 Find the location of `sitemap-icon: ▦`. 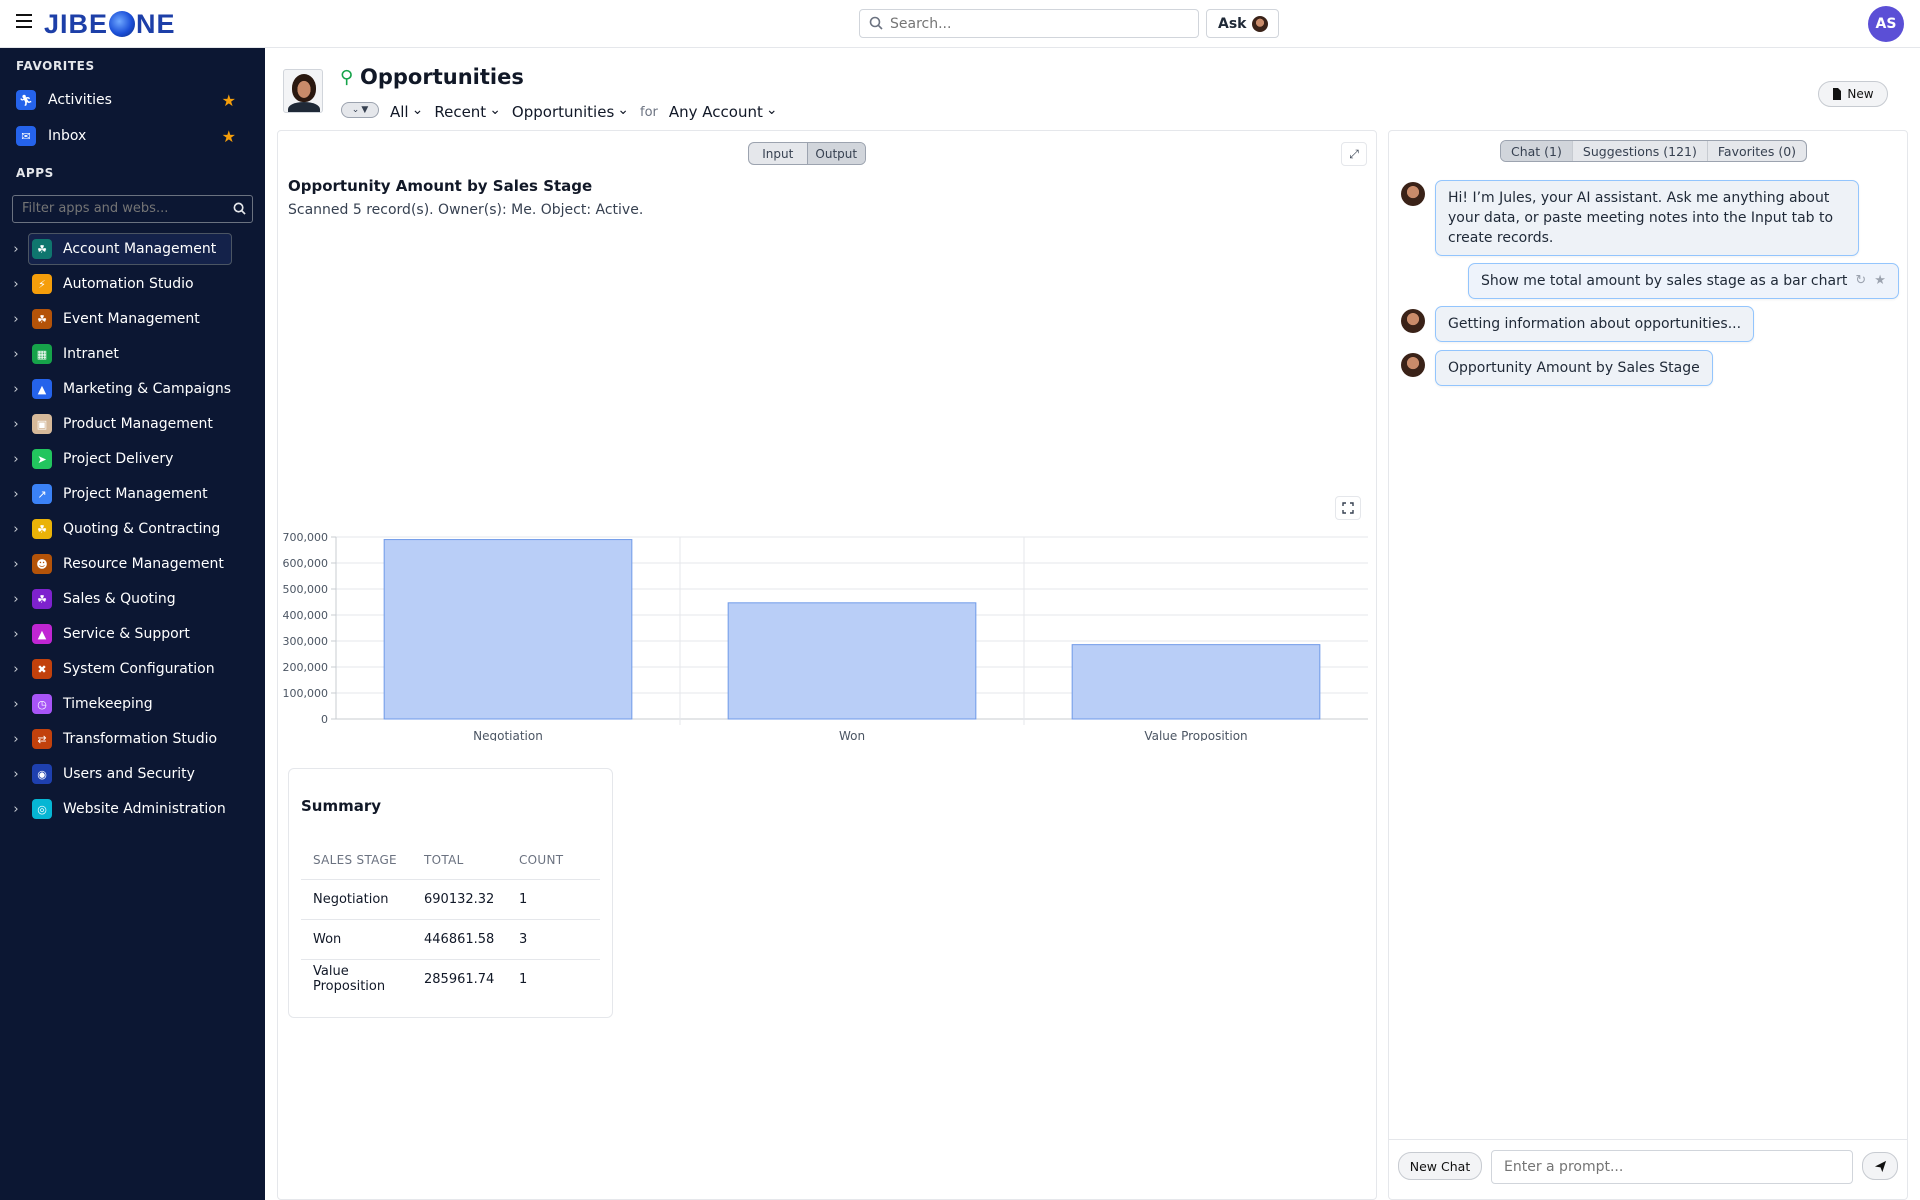

sitemap-icon: ▦ is located at coordinates (42, 354).